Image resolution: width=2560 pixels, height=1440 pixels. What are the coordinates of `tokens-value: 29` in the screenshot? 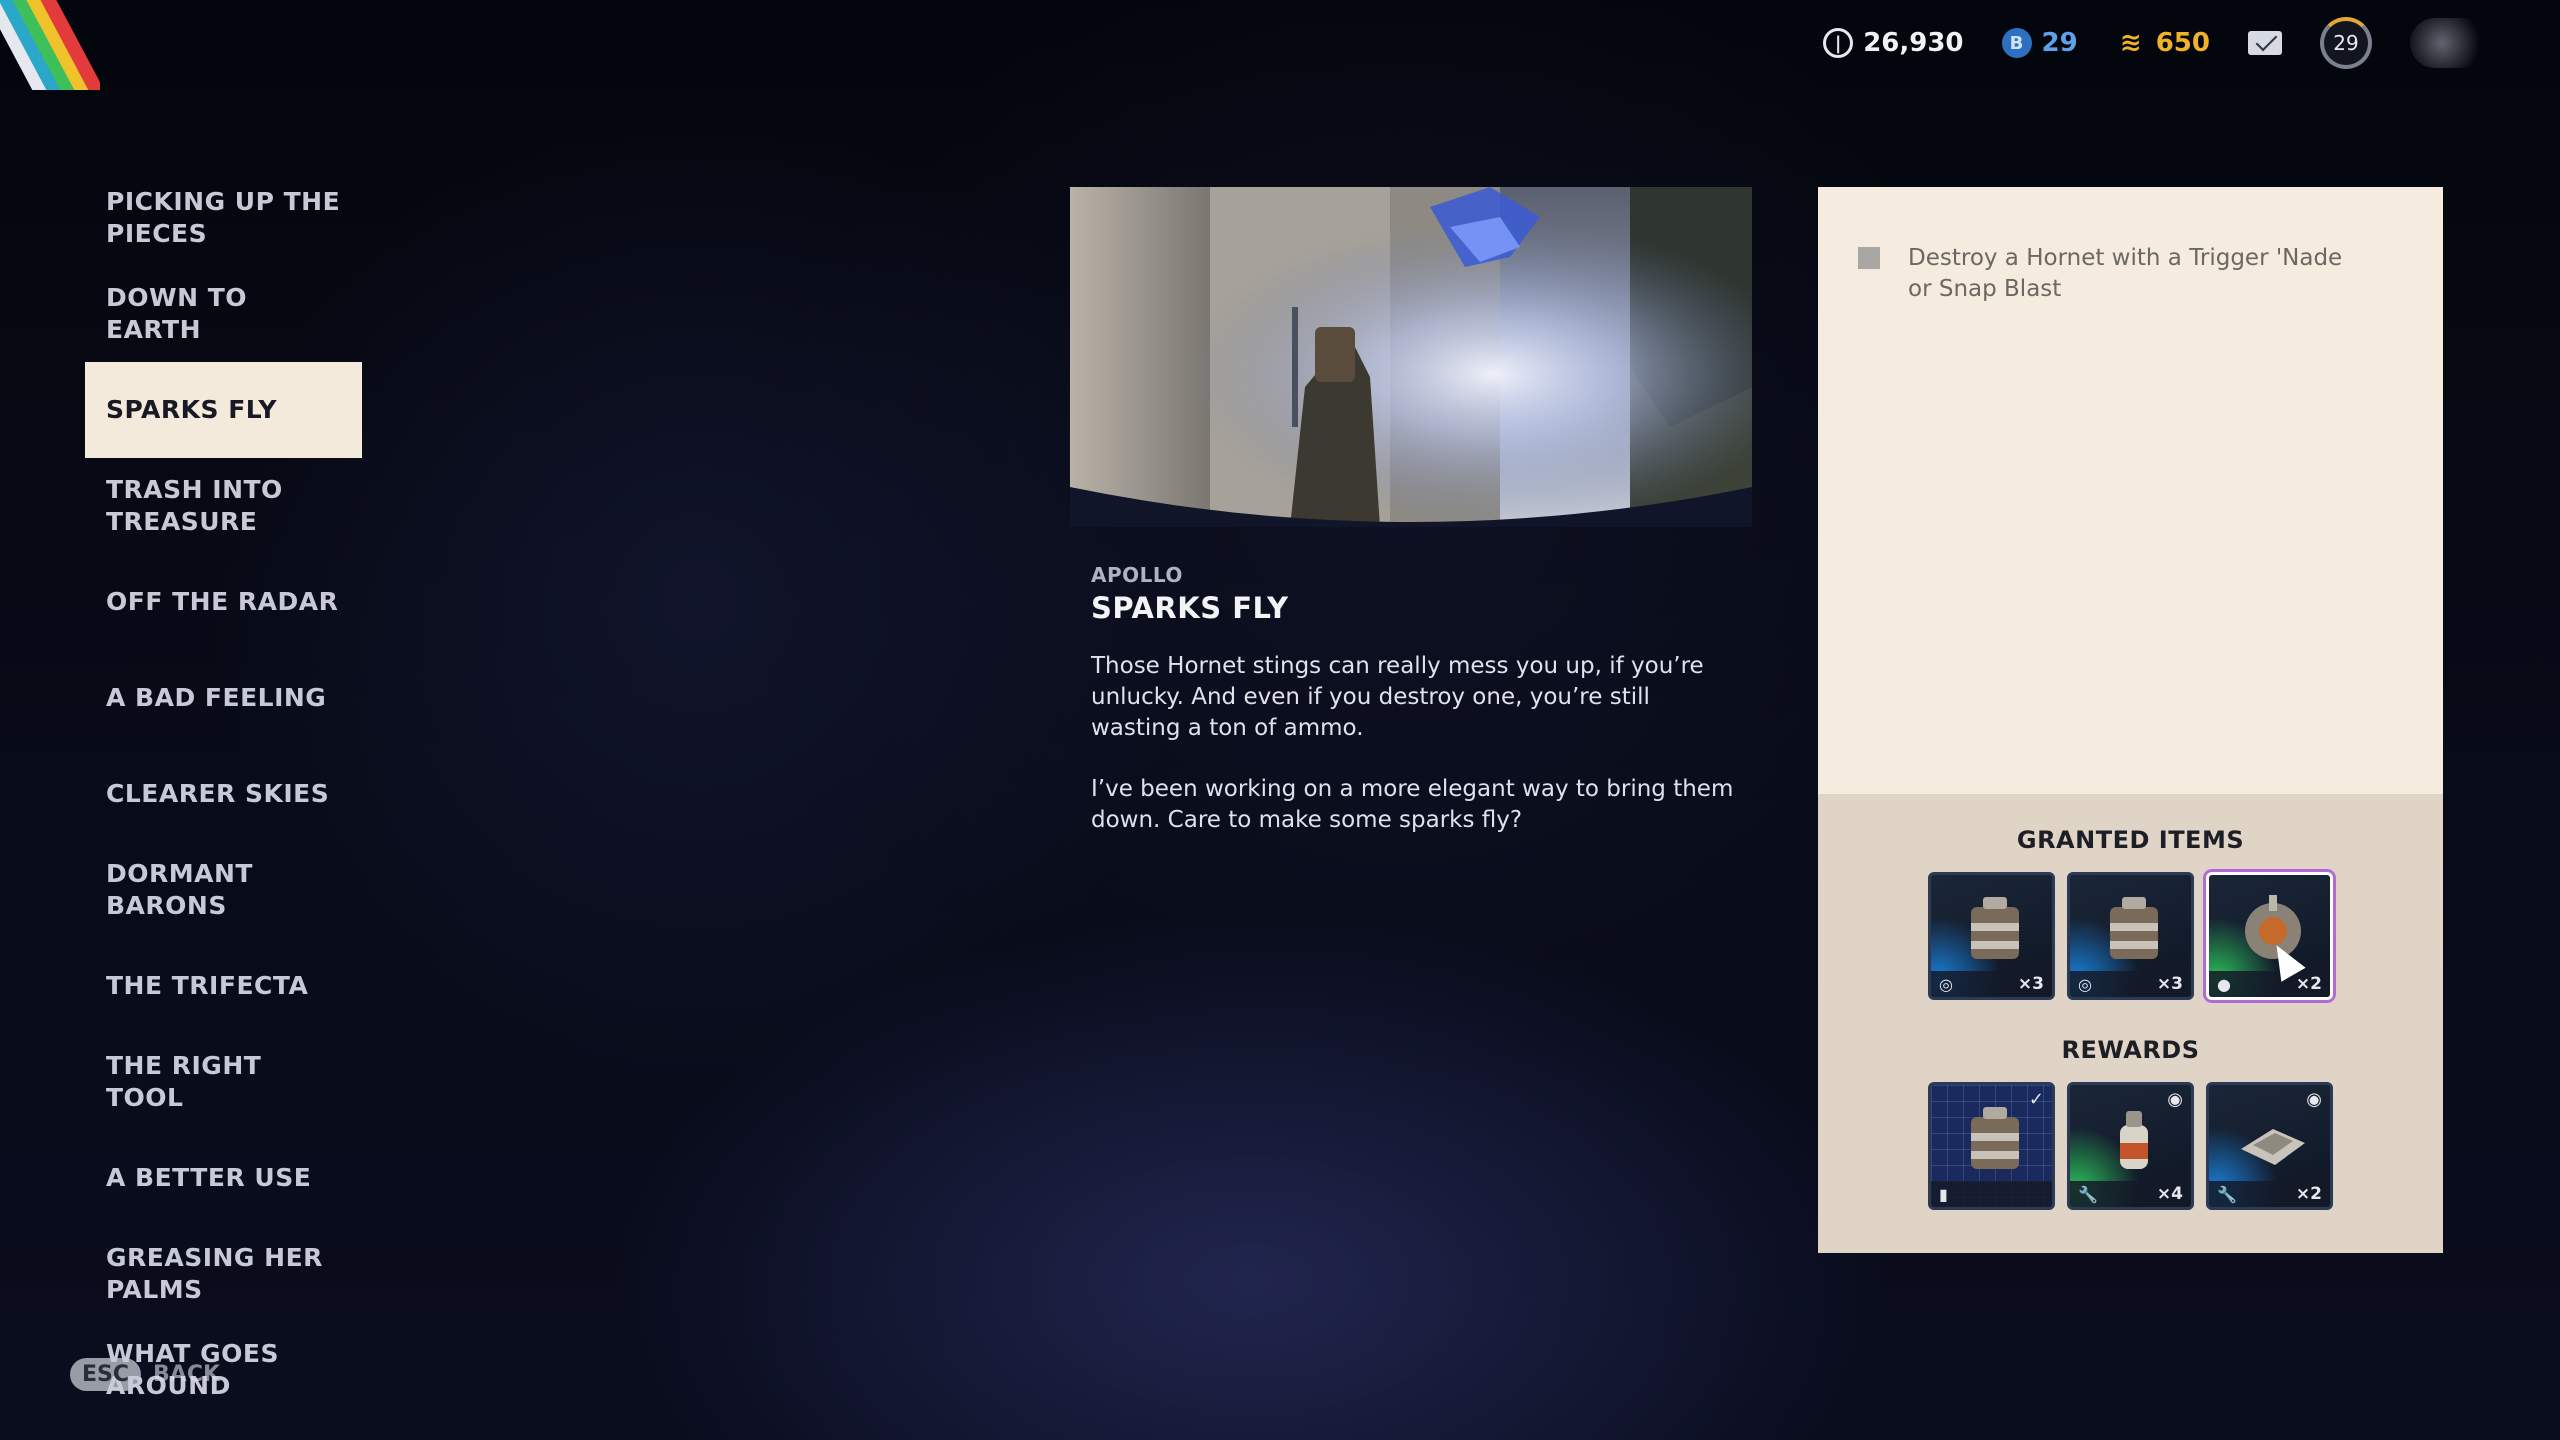 It's located at (2059, 43).